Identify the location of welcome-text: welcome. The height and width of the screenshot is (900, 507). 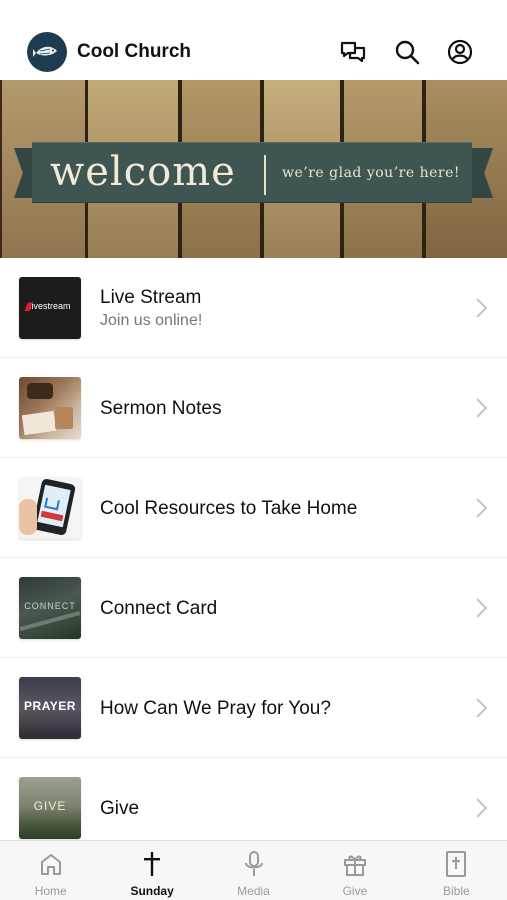
(143, 172).